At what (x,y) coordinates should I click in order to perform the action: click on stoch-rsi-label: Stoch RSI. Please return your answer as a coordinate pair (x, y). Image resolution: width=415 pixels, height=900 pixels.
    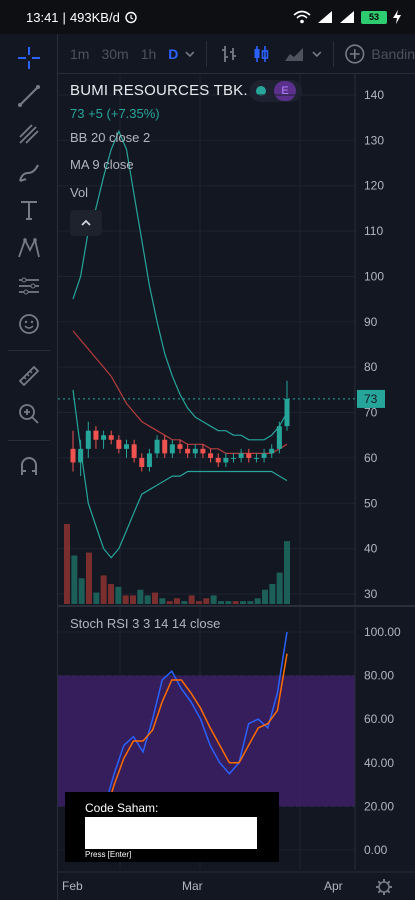
    Looking at the image, I should click on (99, 623).